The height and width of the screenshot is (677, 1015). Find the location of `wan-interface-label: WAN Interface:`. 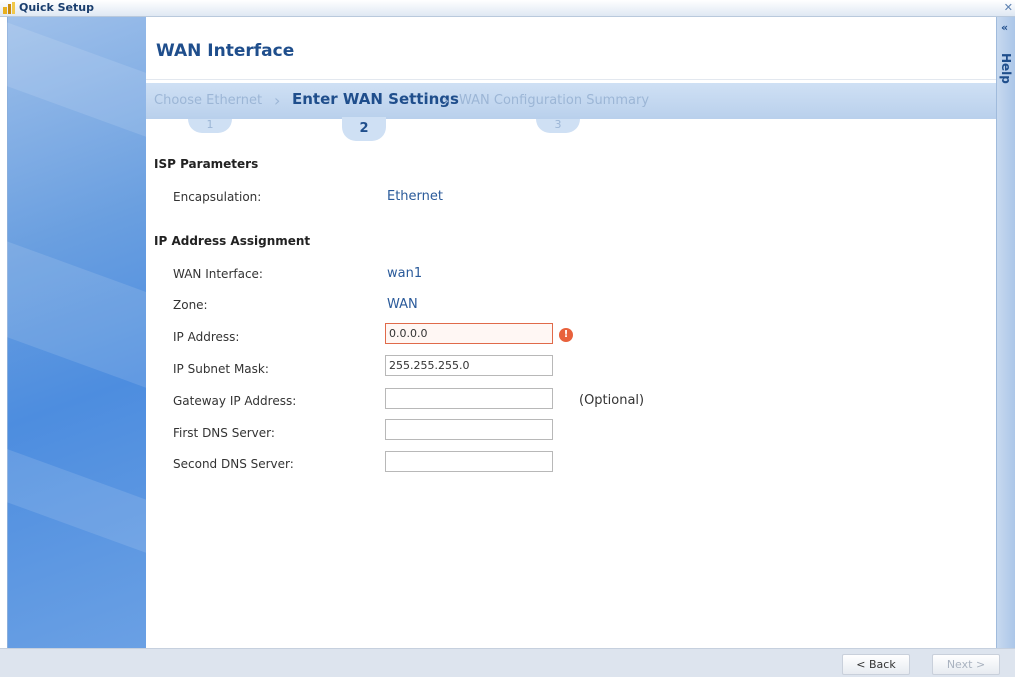

wan-interface-label: WAN Interface: is located at coordinates (218, 274).